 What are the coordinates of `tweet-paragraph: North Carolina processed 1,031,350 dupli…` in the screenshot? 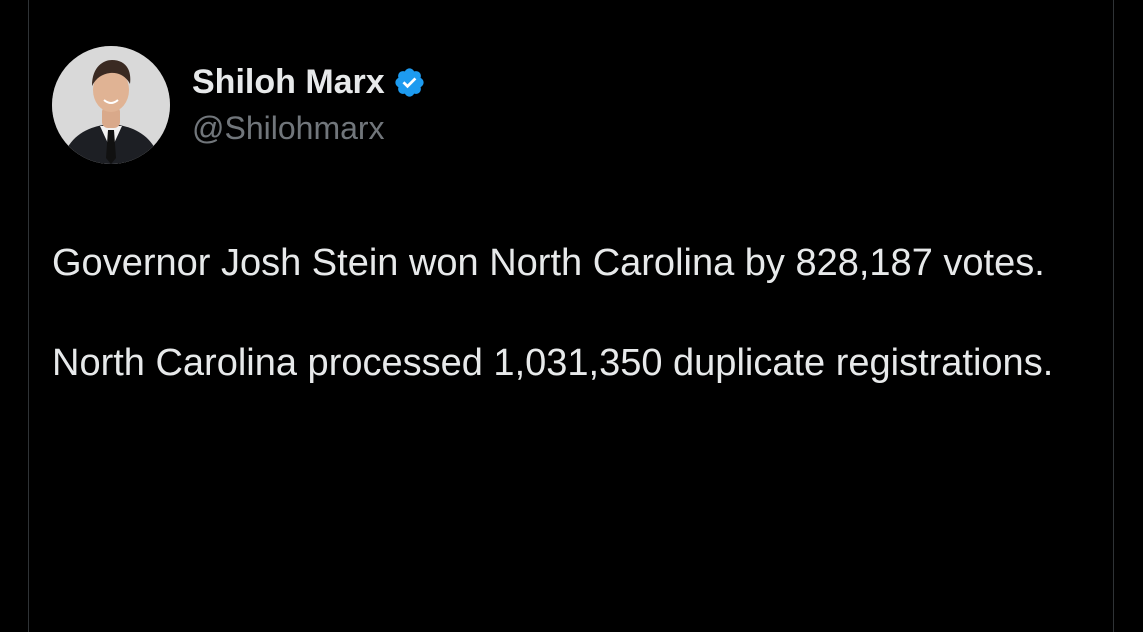 It's located at (553, 363).